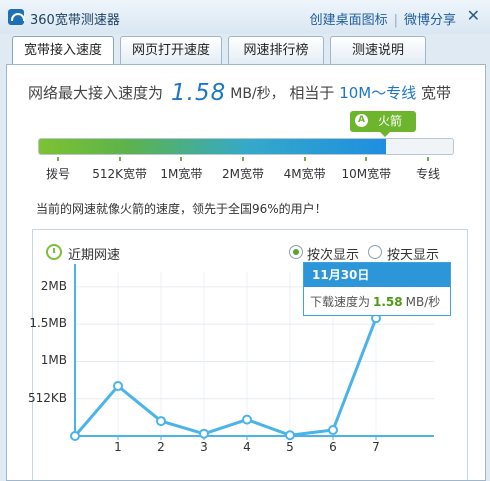  I want to click on tooltip-body: 下载速度为 1.58 MB/秒, so click(375, 301).